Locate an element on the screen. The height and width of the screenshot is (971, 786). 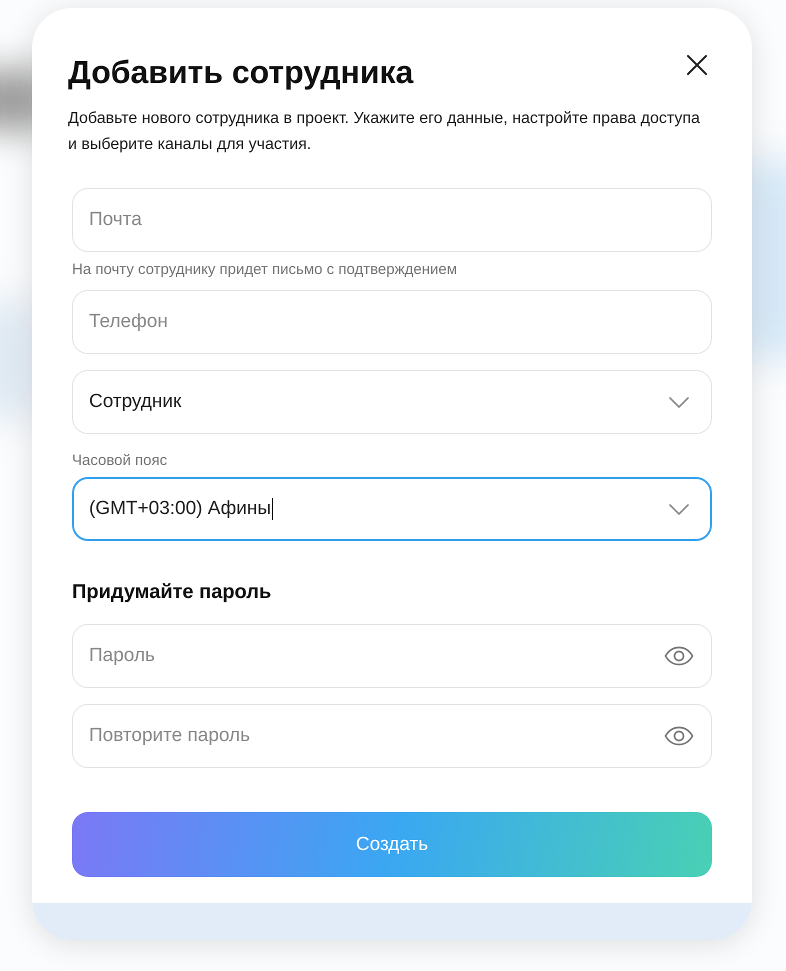
dialog-title: Добавить сотрудника is located at coordinates (241, 72).